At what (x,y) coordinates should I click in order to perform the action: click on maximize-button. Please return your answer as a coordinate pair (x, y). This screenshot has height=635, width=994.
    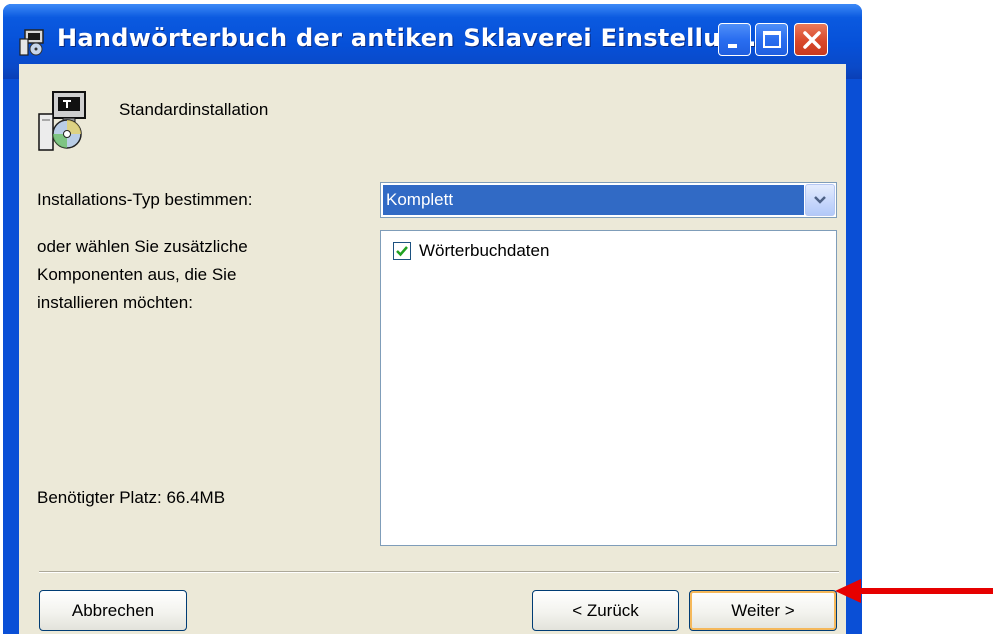
    Looking at the image, I should click on (771, 39).